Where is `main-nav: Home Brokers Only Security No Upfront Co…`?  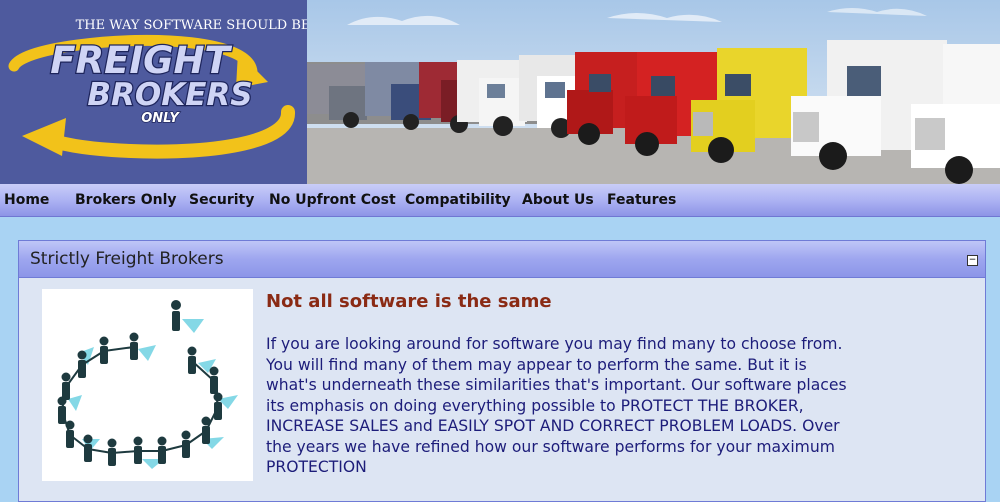 main-nav: Home Brokers Only Security No Upfront Co… is located at coordinates (500, 200).